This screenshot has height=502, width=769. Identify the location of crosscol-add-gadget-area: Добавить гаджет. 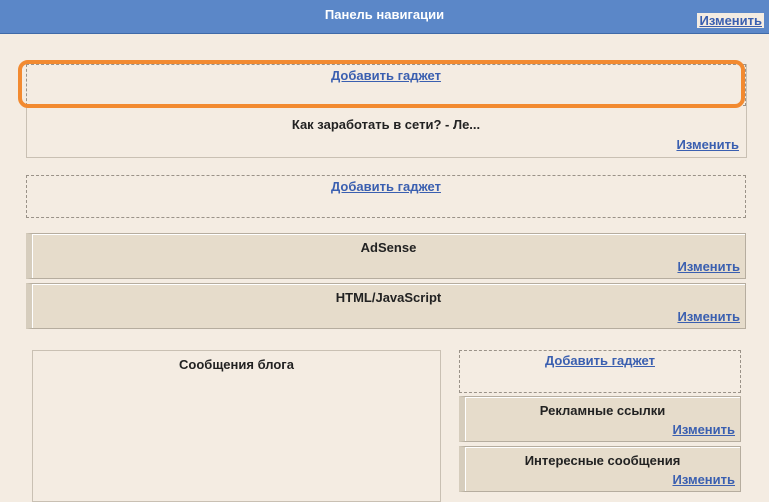
(386, 196).